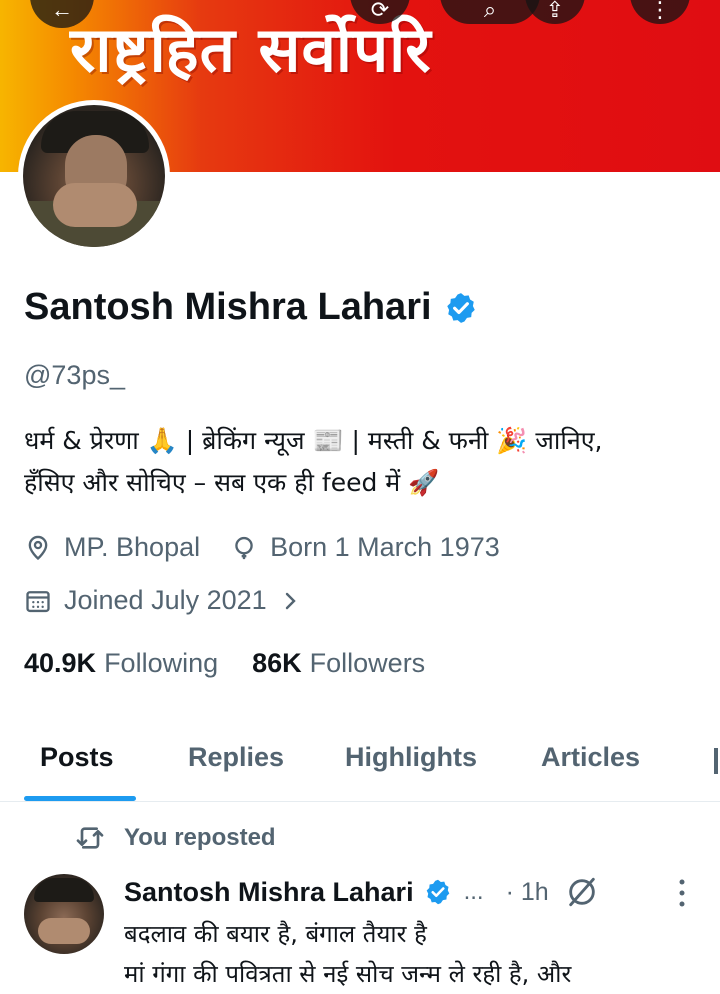 The width and height of the screenshot is (720, 994). I want to click on repost-indicator: You reposted, so click(175, 838).